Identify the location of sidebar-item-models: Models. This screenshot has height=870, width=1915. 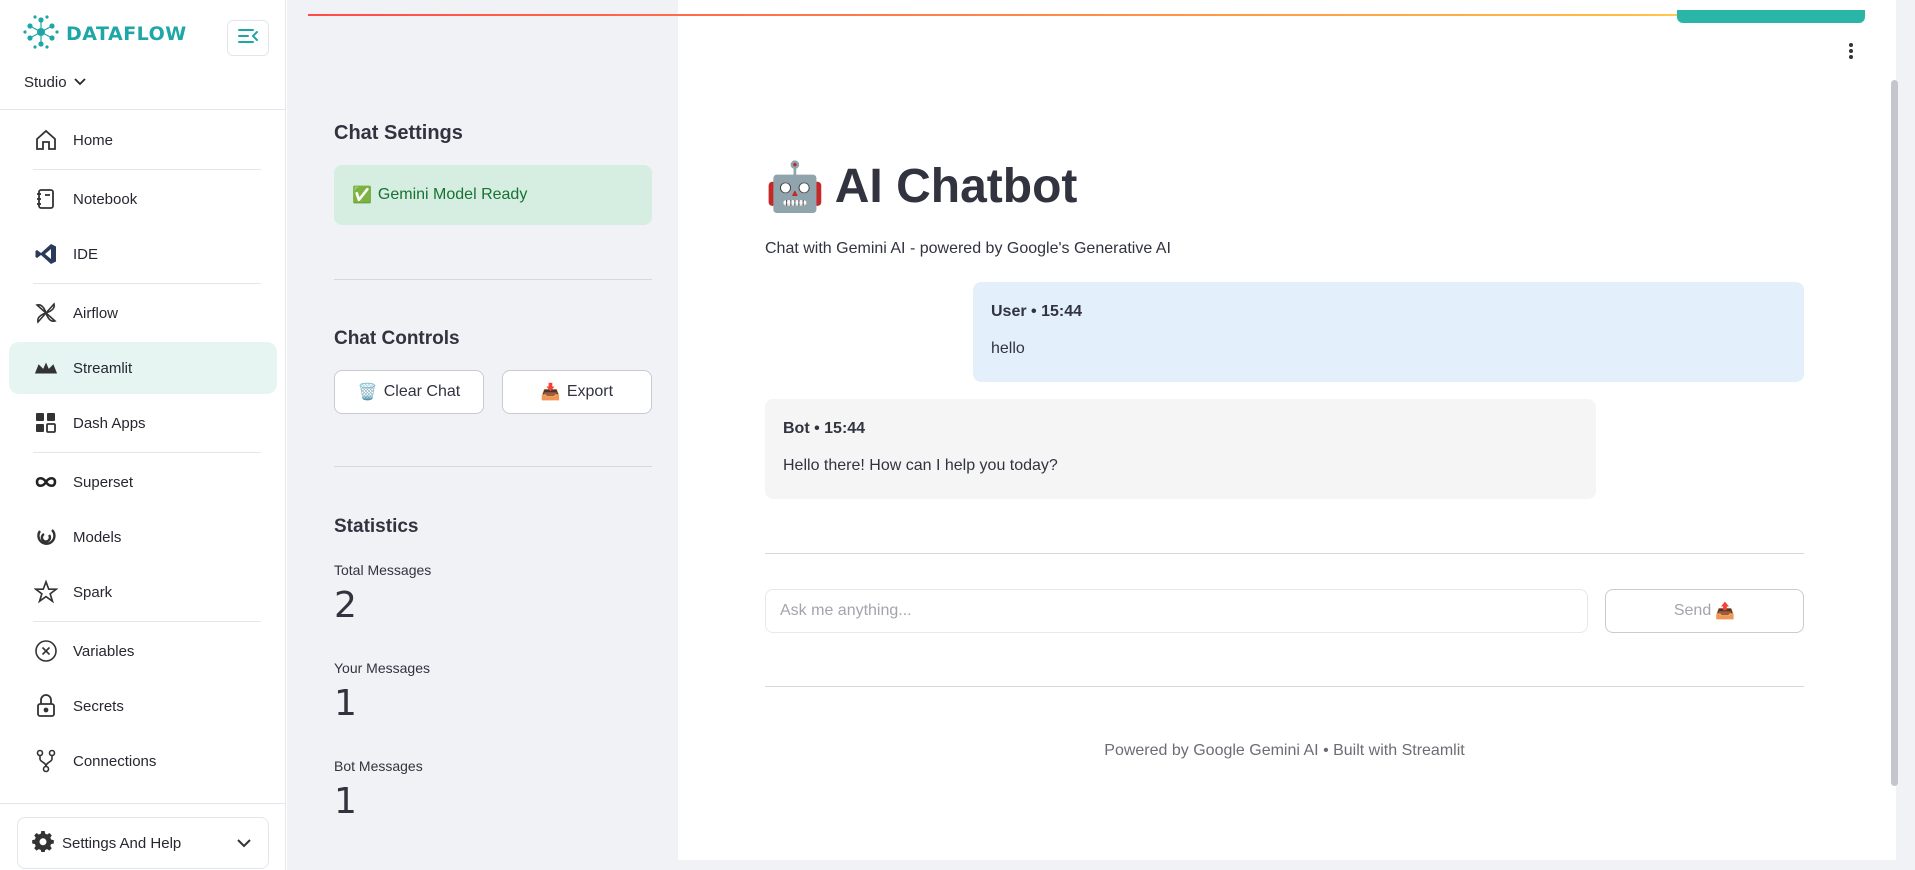
(143, 537).